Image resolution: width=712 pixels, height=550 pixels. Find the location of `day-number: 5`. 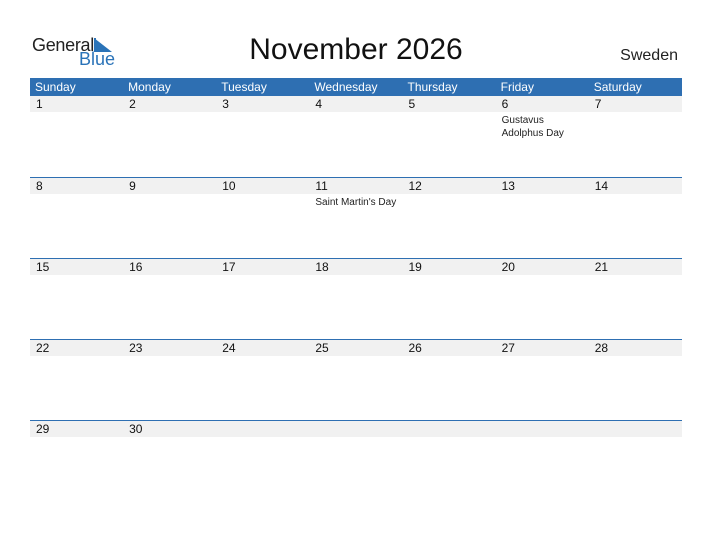

day-number: 5 is located at coordinates (412, 104).